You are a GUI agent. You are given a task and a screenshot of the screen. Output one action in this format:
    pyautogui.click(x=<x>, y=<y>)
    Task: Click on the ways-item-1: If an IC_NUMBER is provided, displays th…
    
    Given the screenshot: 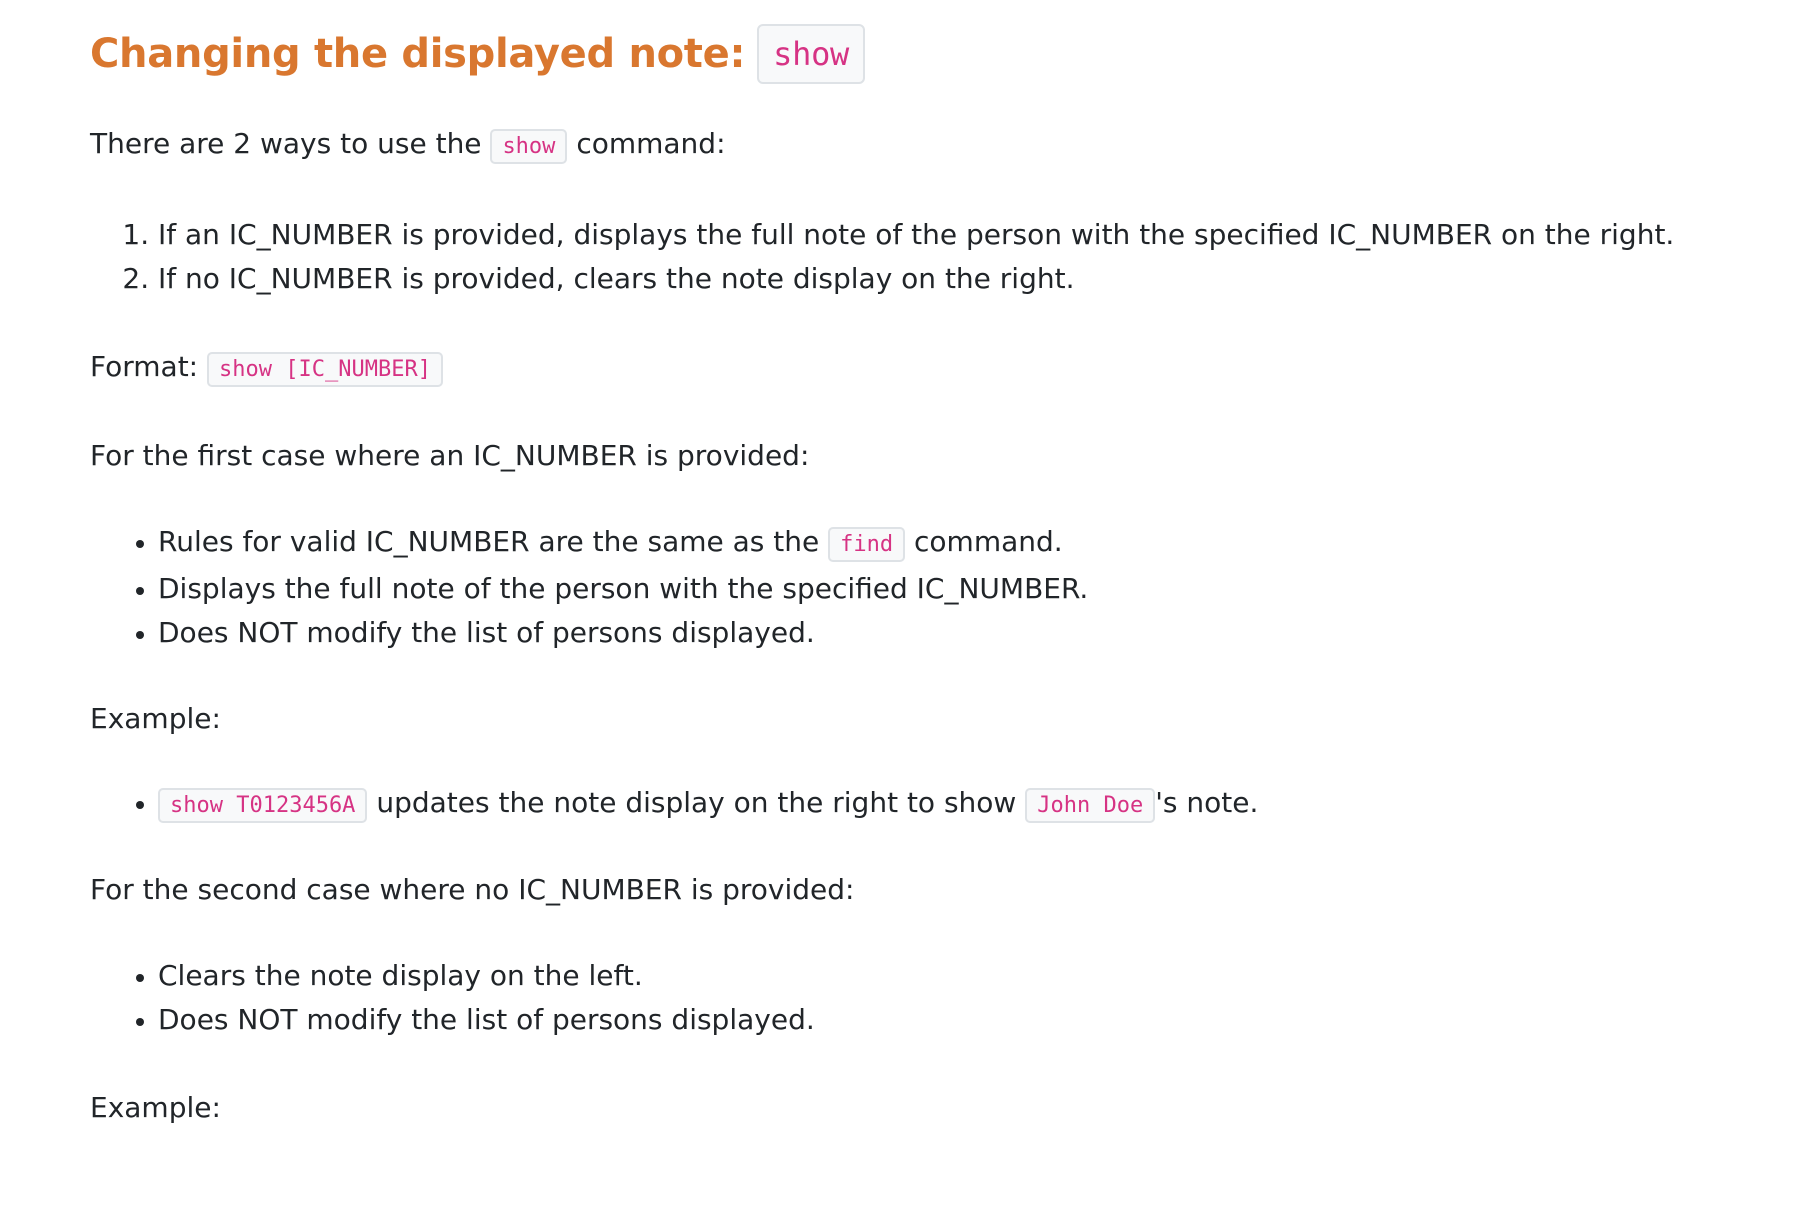 What is the action you would take?
    pyautogui.click(x=977, y=235)
    